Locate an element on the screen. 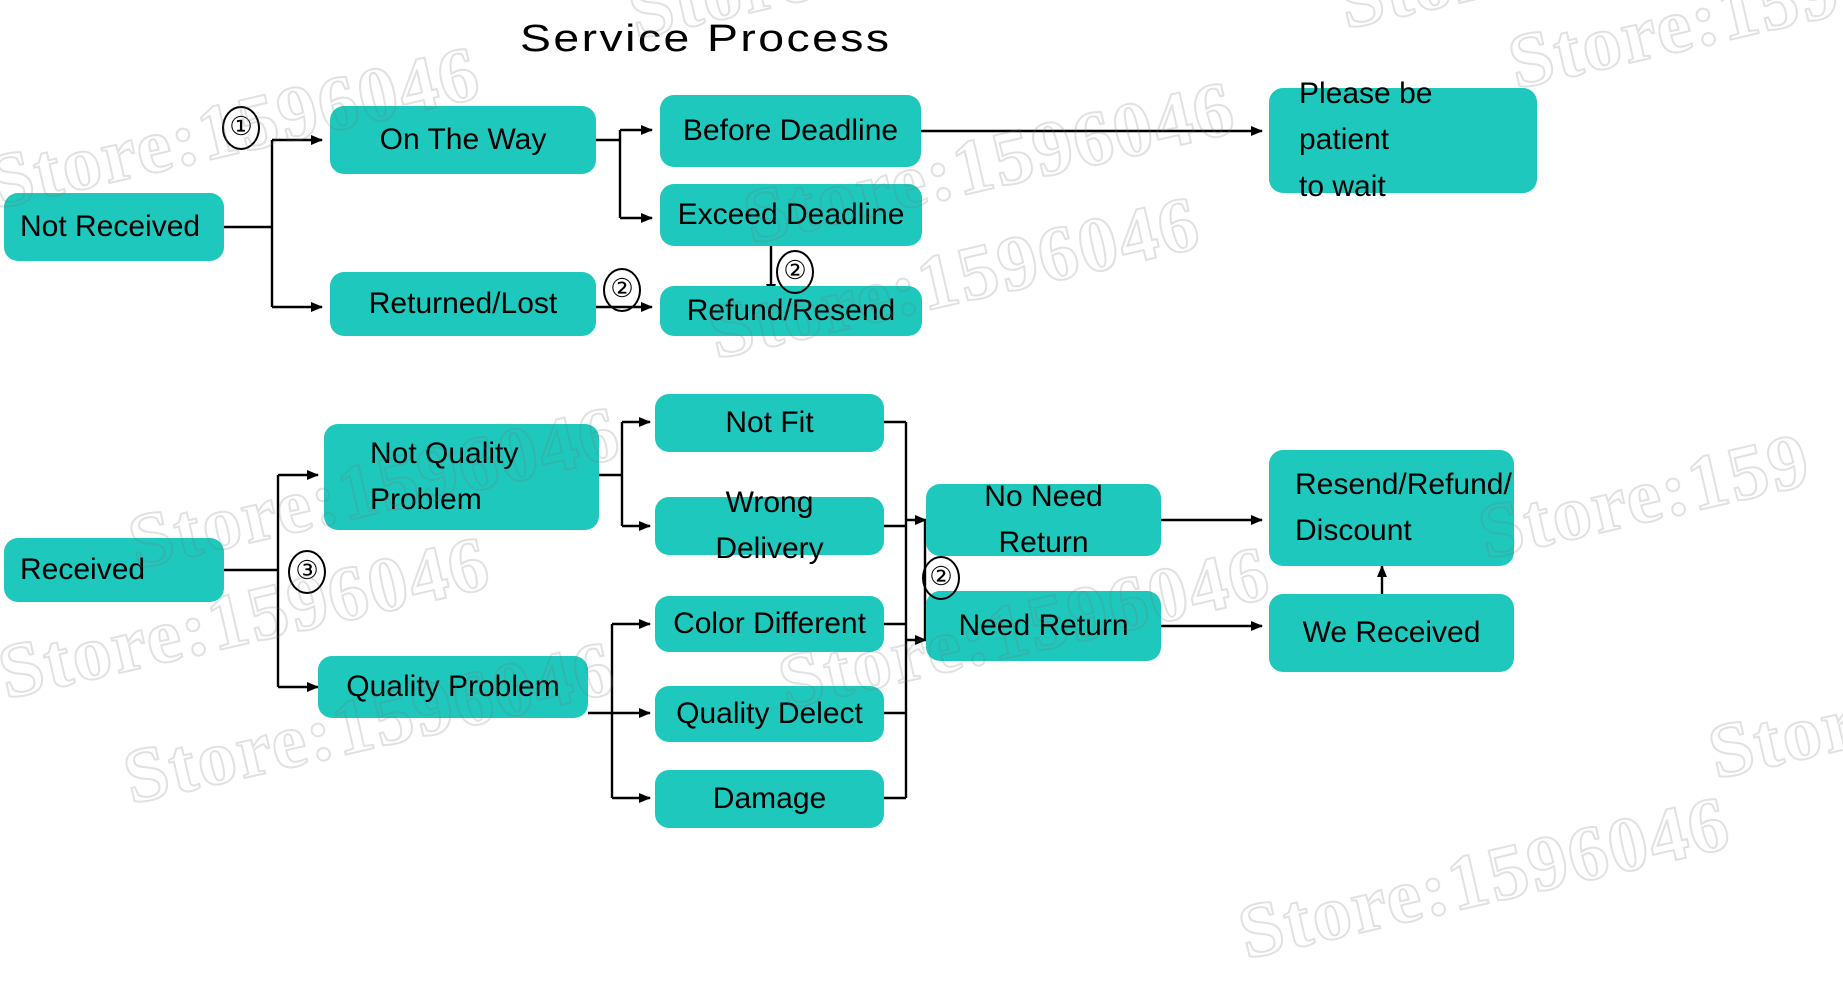 This screenshot has height=1000, width=1843. node-label: Before Deadline is located at coordinates (790, 130).